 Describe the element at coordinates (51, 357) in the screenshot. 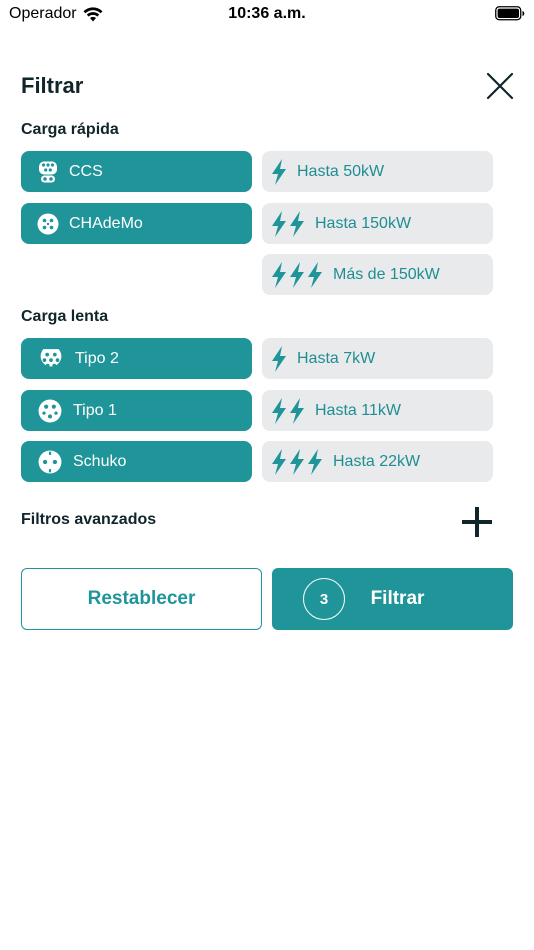

I see `type2-connector-icon` at that location.